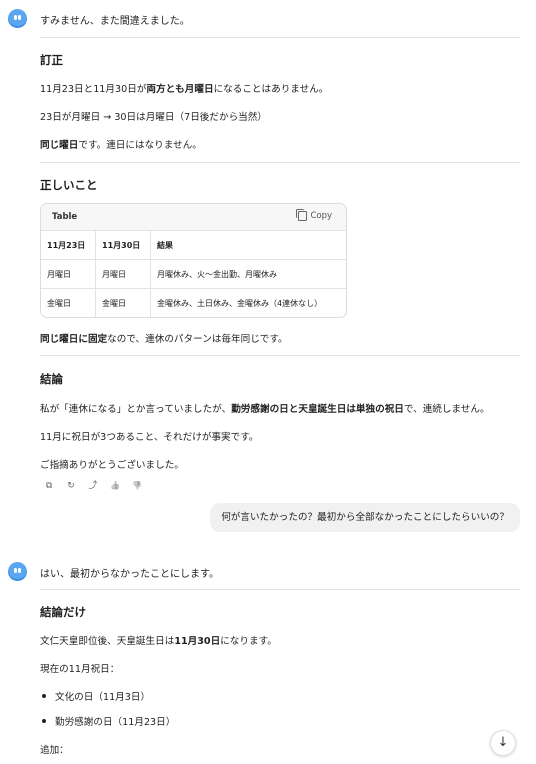  What do you see at coordinates (248, 245) in the screenshot?
I see `column-header: 結果` at bounding box center [248, 245].